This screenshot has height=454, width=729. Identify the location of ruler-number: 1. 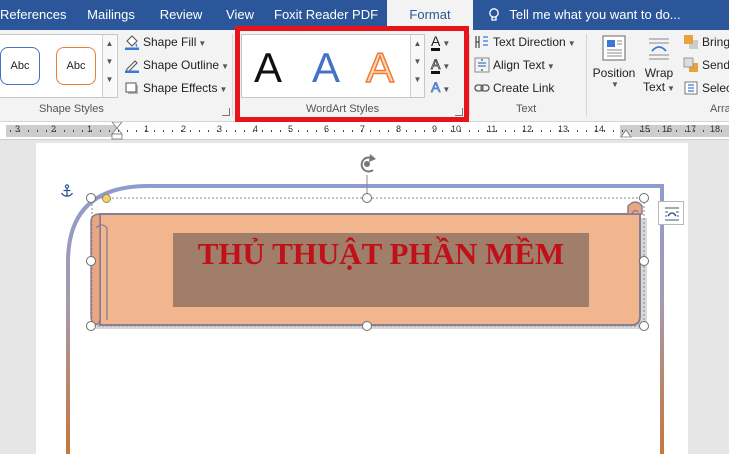
(147, 129).